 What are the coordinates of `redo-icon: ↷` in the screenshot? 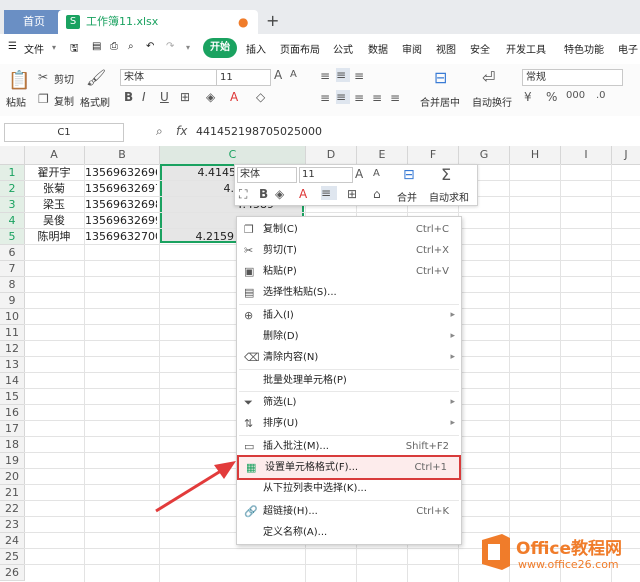 It's located at (170, 46).